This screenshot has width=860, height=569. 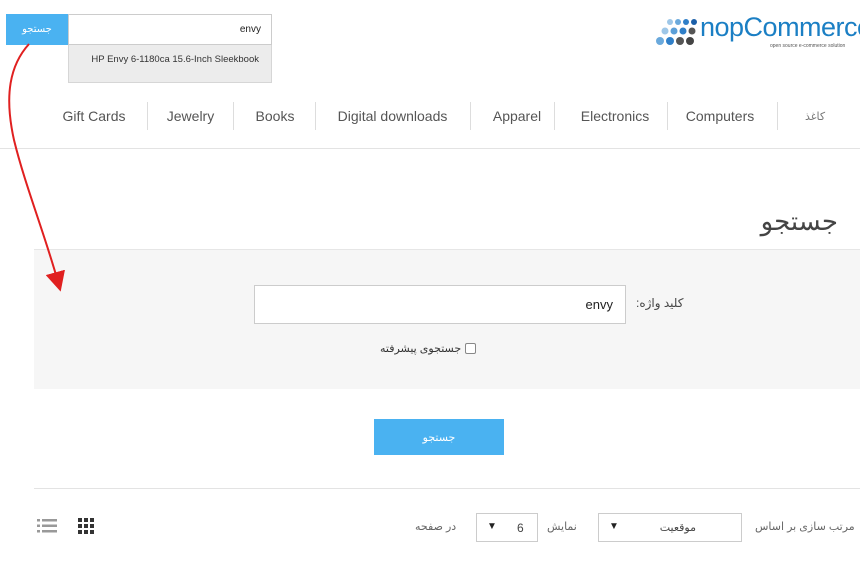 What do you see at coordinates (392, 116) in the screenshot?
I see `nav-item-digital-downloads: Digital downloads` at bounding box center [392, 116].